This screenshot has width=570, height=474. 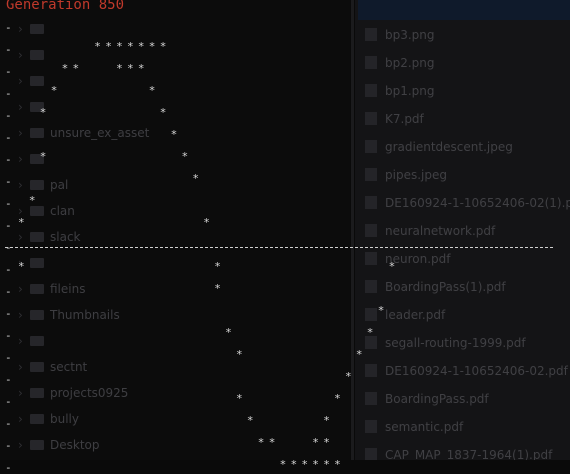 I want to click on generation-title: Generation 850, so click(x=65, y=6).